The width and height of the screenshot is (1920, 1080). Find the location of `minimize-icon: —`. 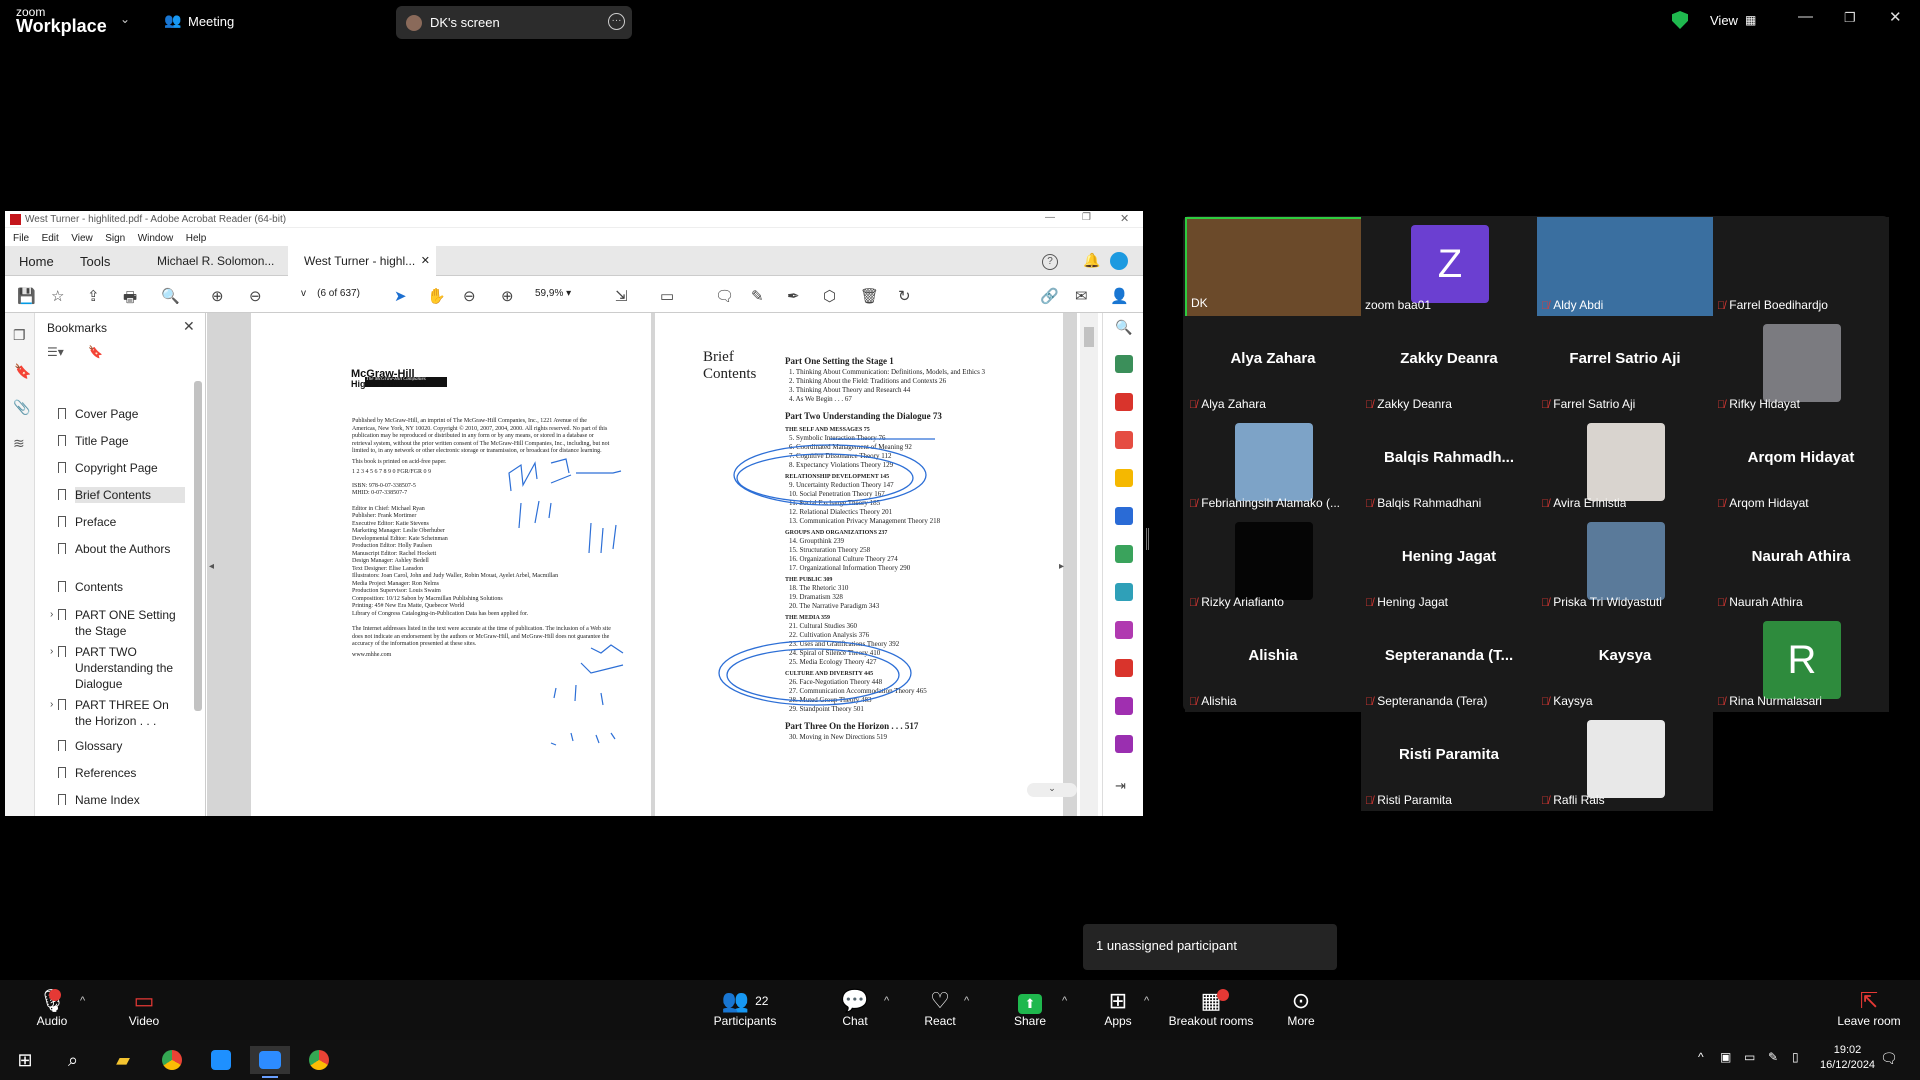

minimize-icon: — is located at coordinates (1805, 16).